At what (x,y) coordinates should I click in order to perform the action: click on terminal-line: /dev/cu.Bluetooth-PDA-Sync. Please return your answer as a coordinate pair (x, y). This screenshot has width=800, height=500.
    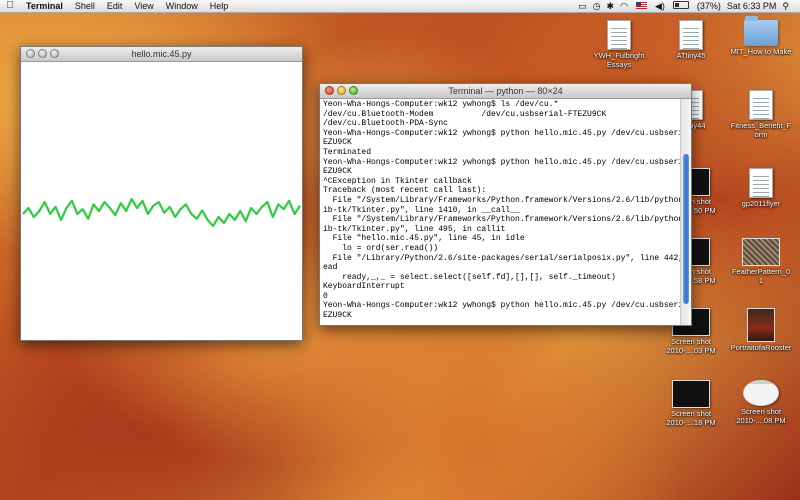
    Looking at the image, I should click on (385, 124).